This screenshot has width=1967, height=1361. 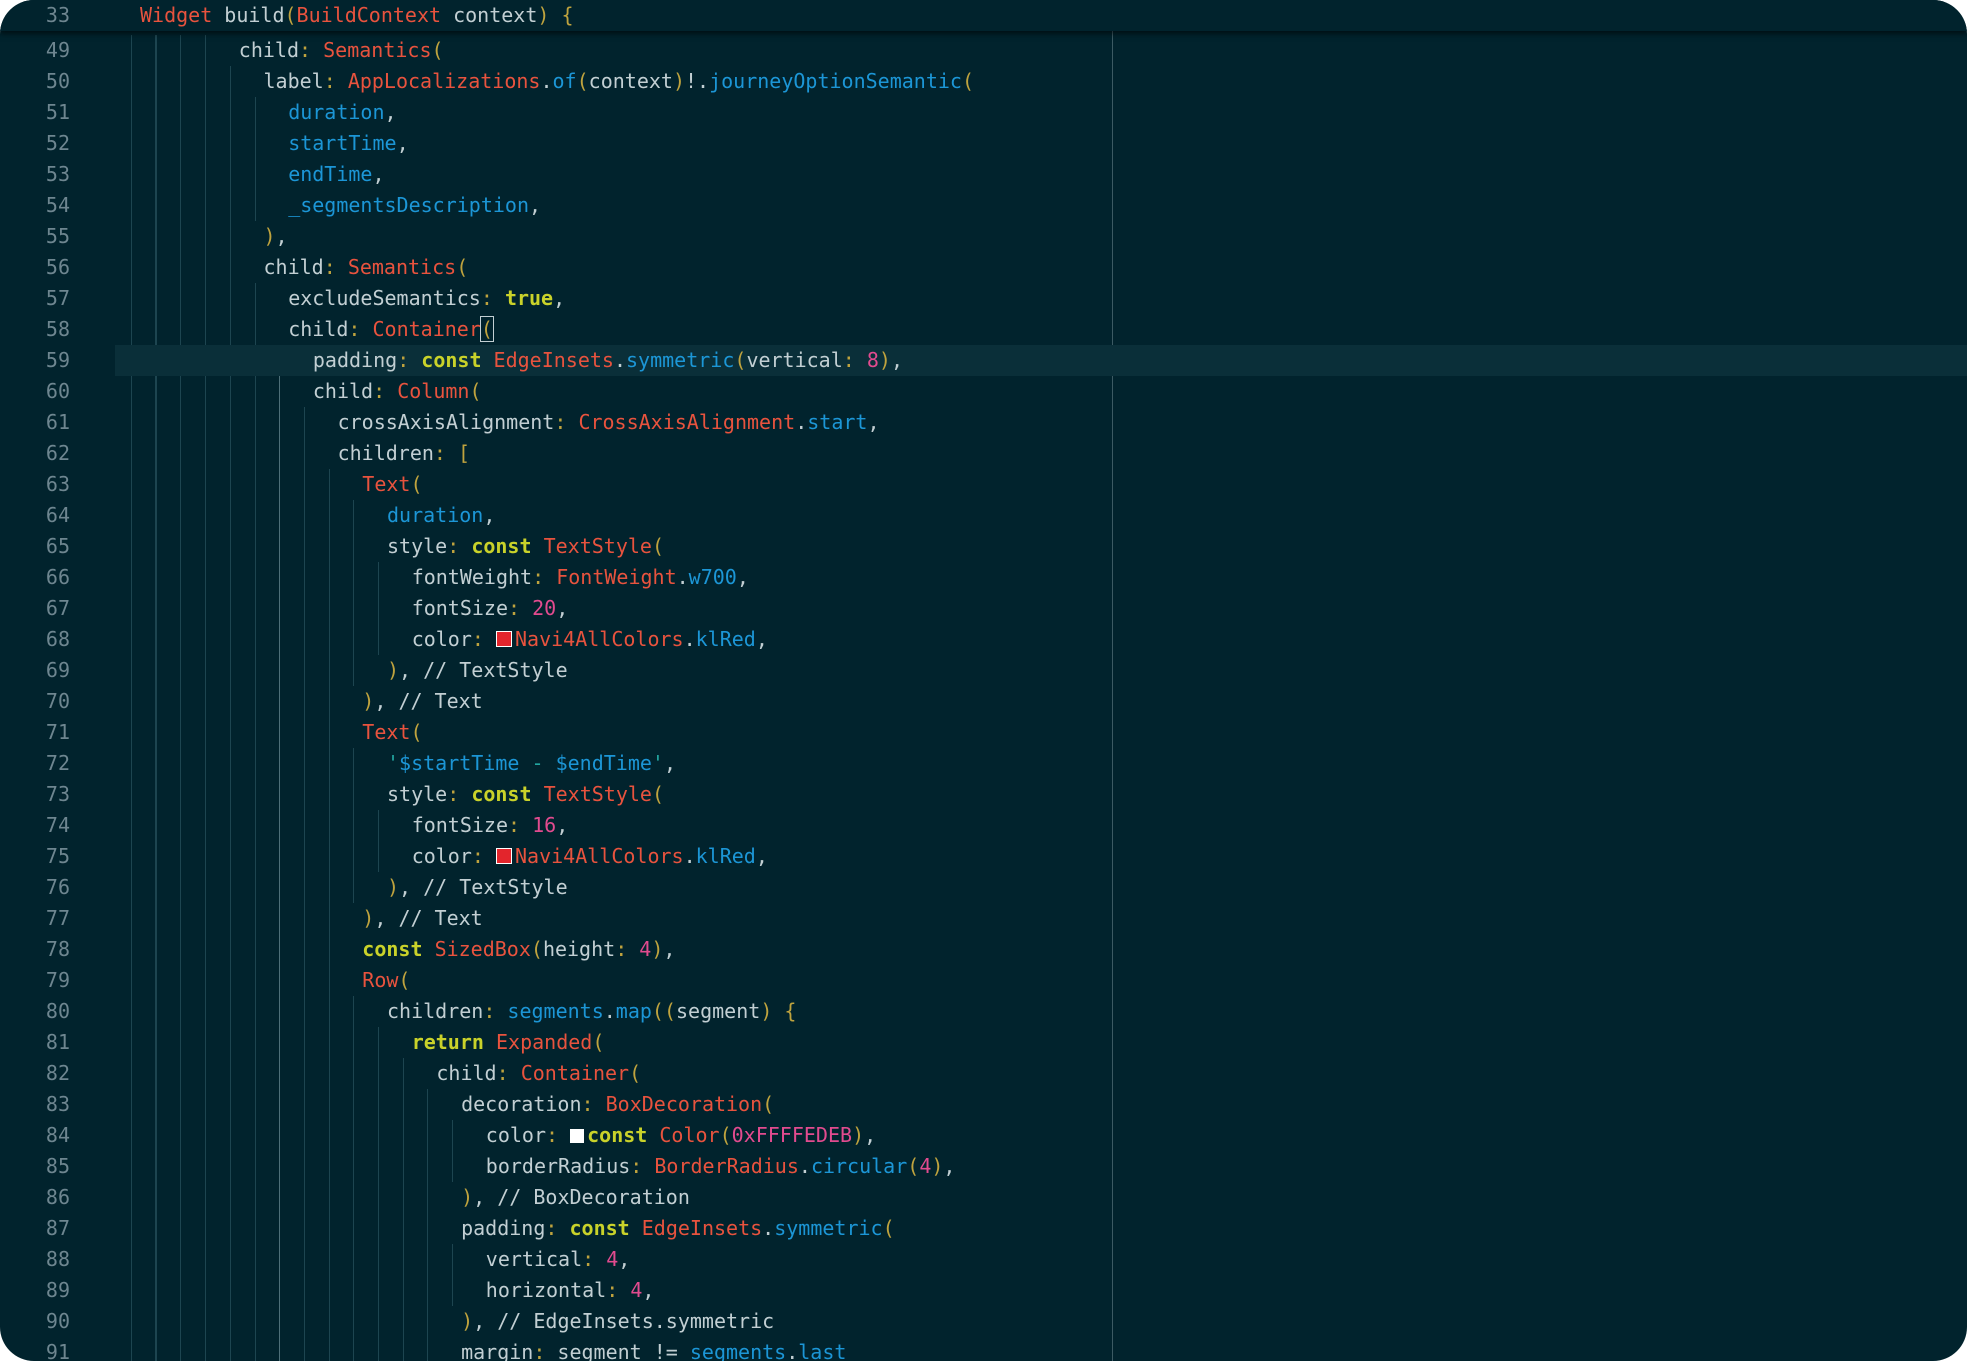 I want to click on line-number: 68, so click(x=57, y=639).